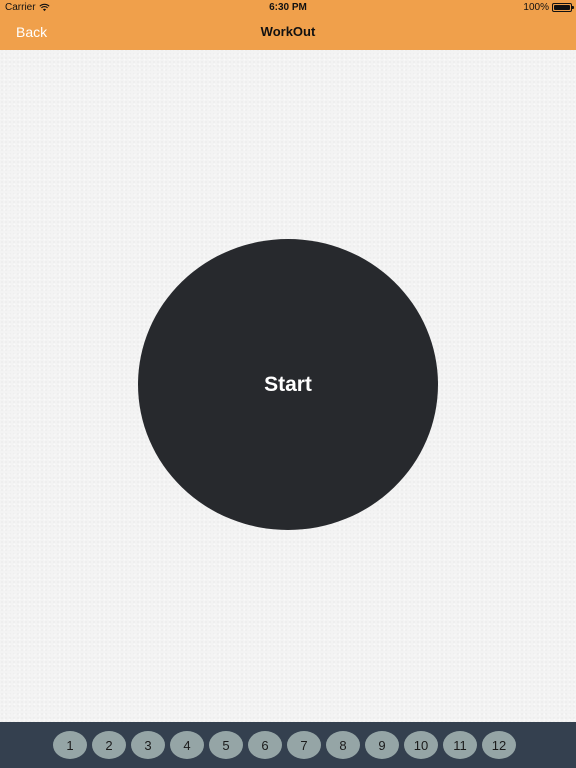 This screenshot has width=576, height=768. I want to click on number-button-10: 10, so click(421, 745).